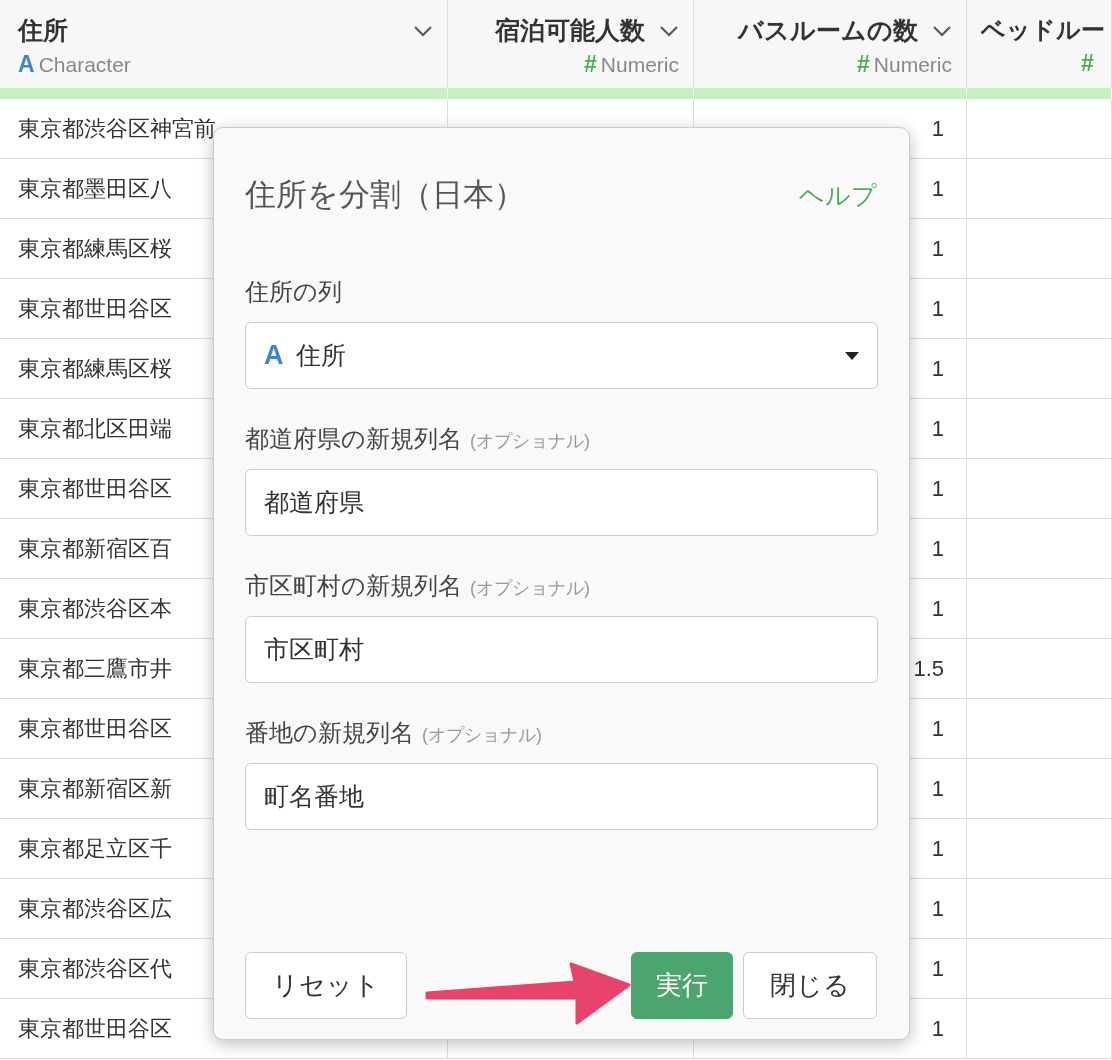 The image size is (1112, 1060). Describe the element at coordinates (95, 188) in the screenshot. I see `table-cell-text: 東京都墨田区八` at that location.